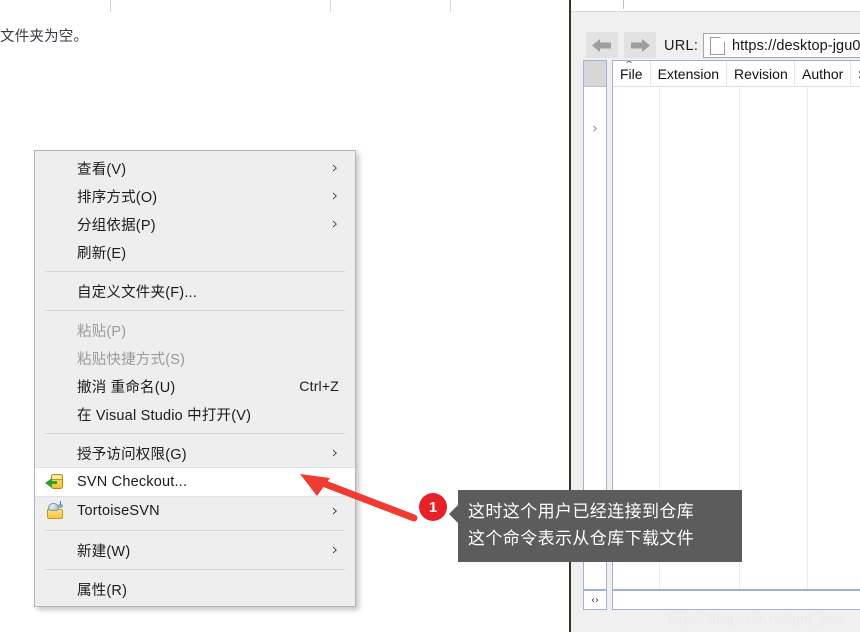 This screenshot has height=632, width=860. Describe the element at coordinates (195, 589) in the screenshot. I see `menu-item-properties: 属性(R)` at that location.